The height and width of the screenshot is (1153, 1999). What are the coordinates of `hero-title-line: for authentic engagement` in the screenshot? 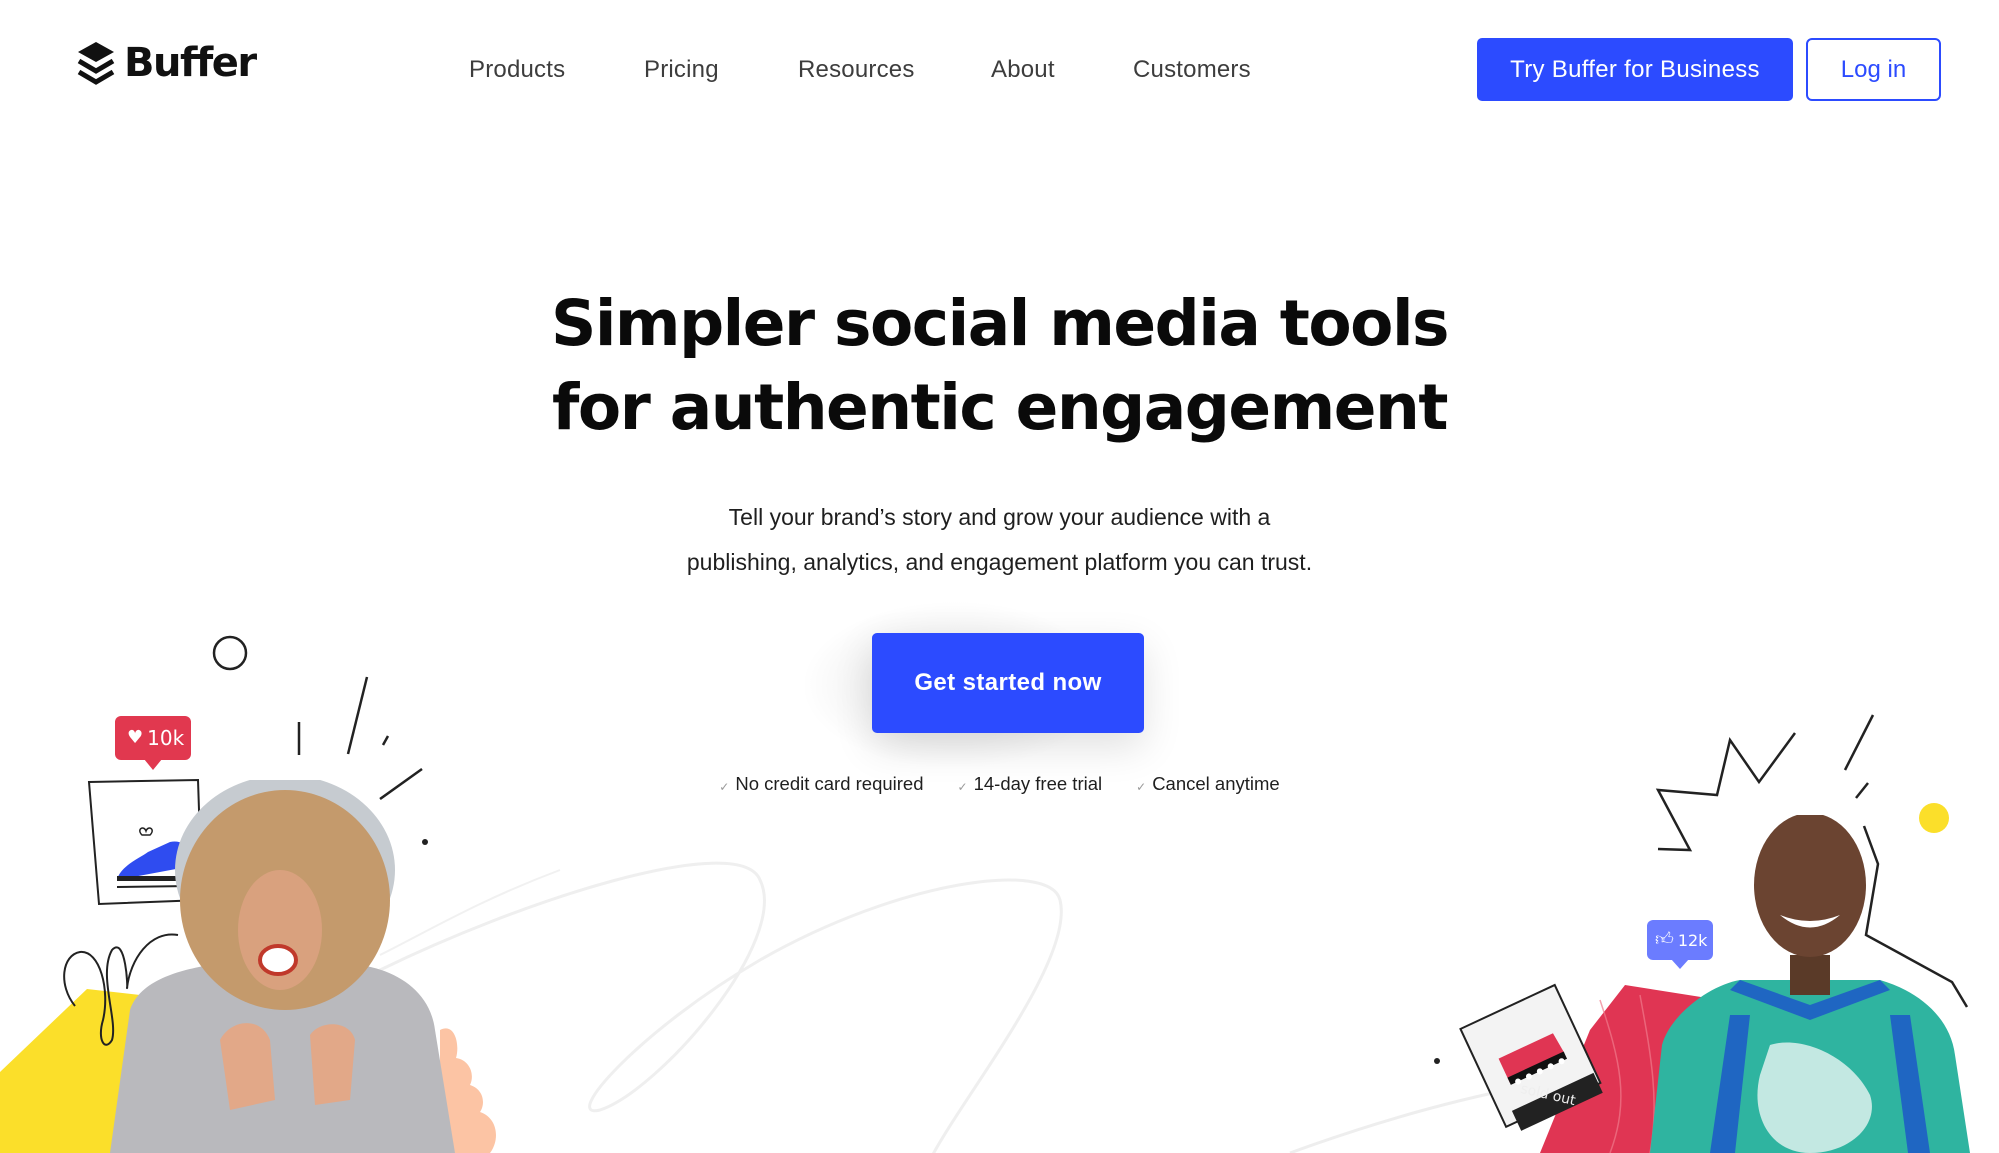 It's located at (1000, 407).